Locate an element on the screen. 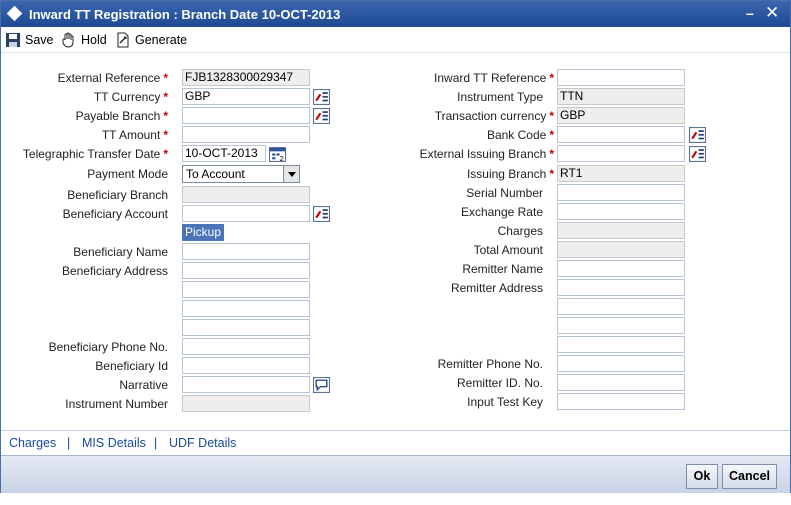  issuing-branch-label: Issuing Branch * is located at coordinates (510, 174).